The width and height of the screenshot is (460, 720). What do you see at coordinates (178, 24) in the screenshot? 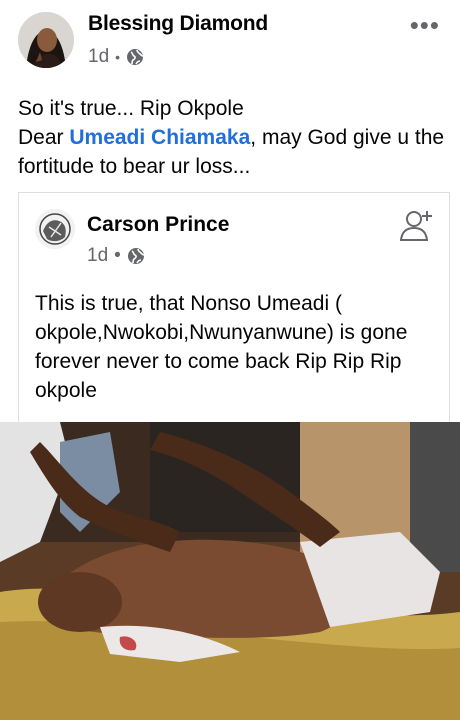
I see `author-name: Blessing Diamond` at bounding box center [178, 24].